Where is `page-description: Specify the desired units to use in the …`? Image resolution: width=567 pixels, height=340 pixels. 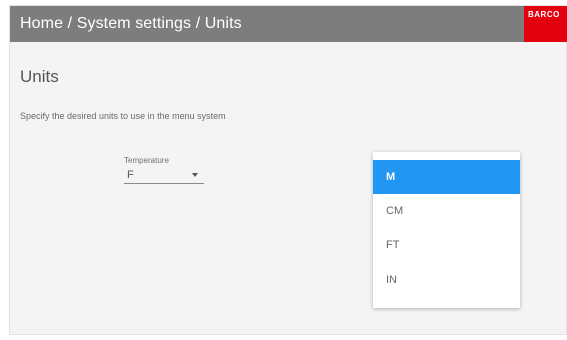
page-description: Specify the desired units to use in the … is located at coordinates (123, 116).